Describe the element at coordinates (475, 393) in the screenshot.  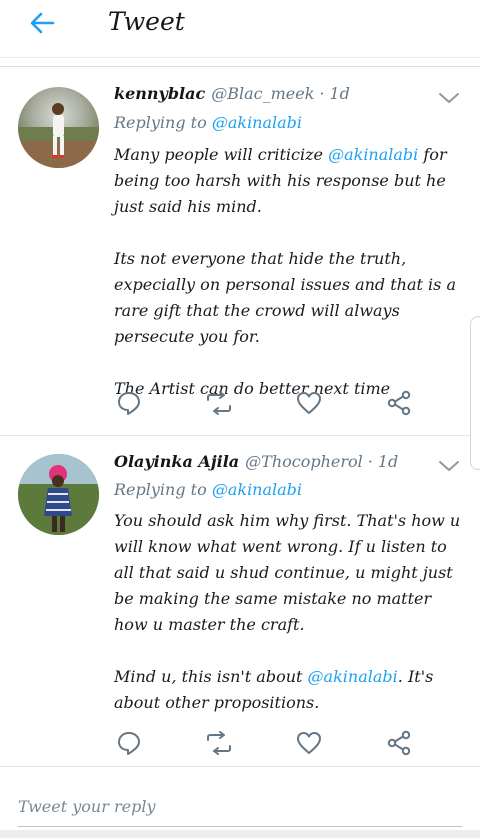
I see `edge-panel-handle` at that location.